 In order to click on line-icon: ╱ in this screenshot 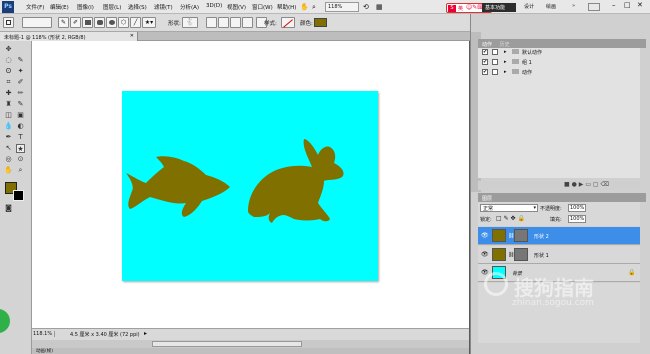, I will do `click(135, 22)`.